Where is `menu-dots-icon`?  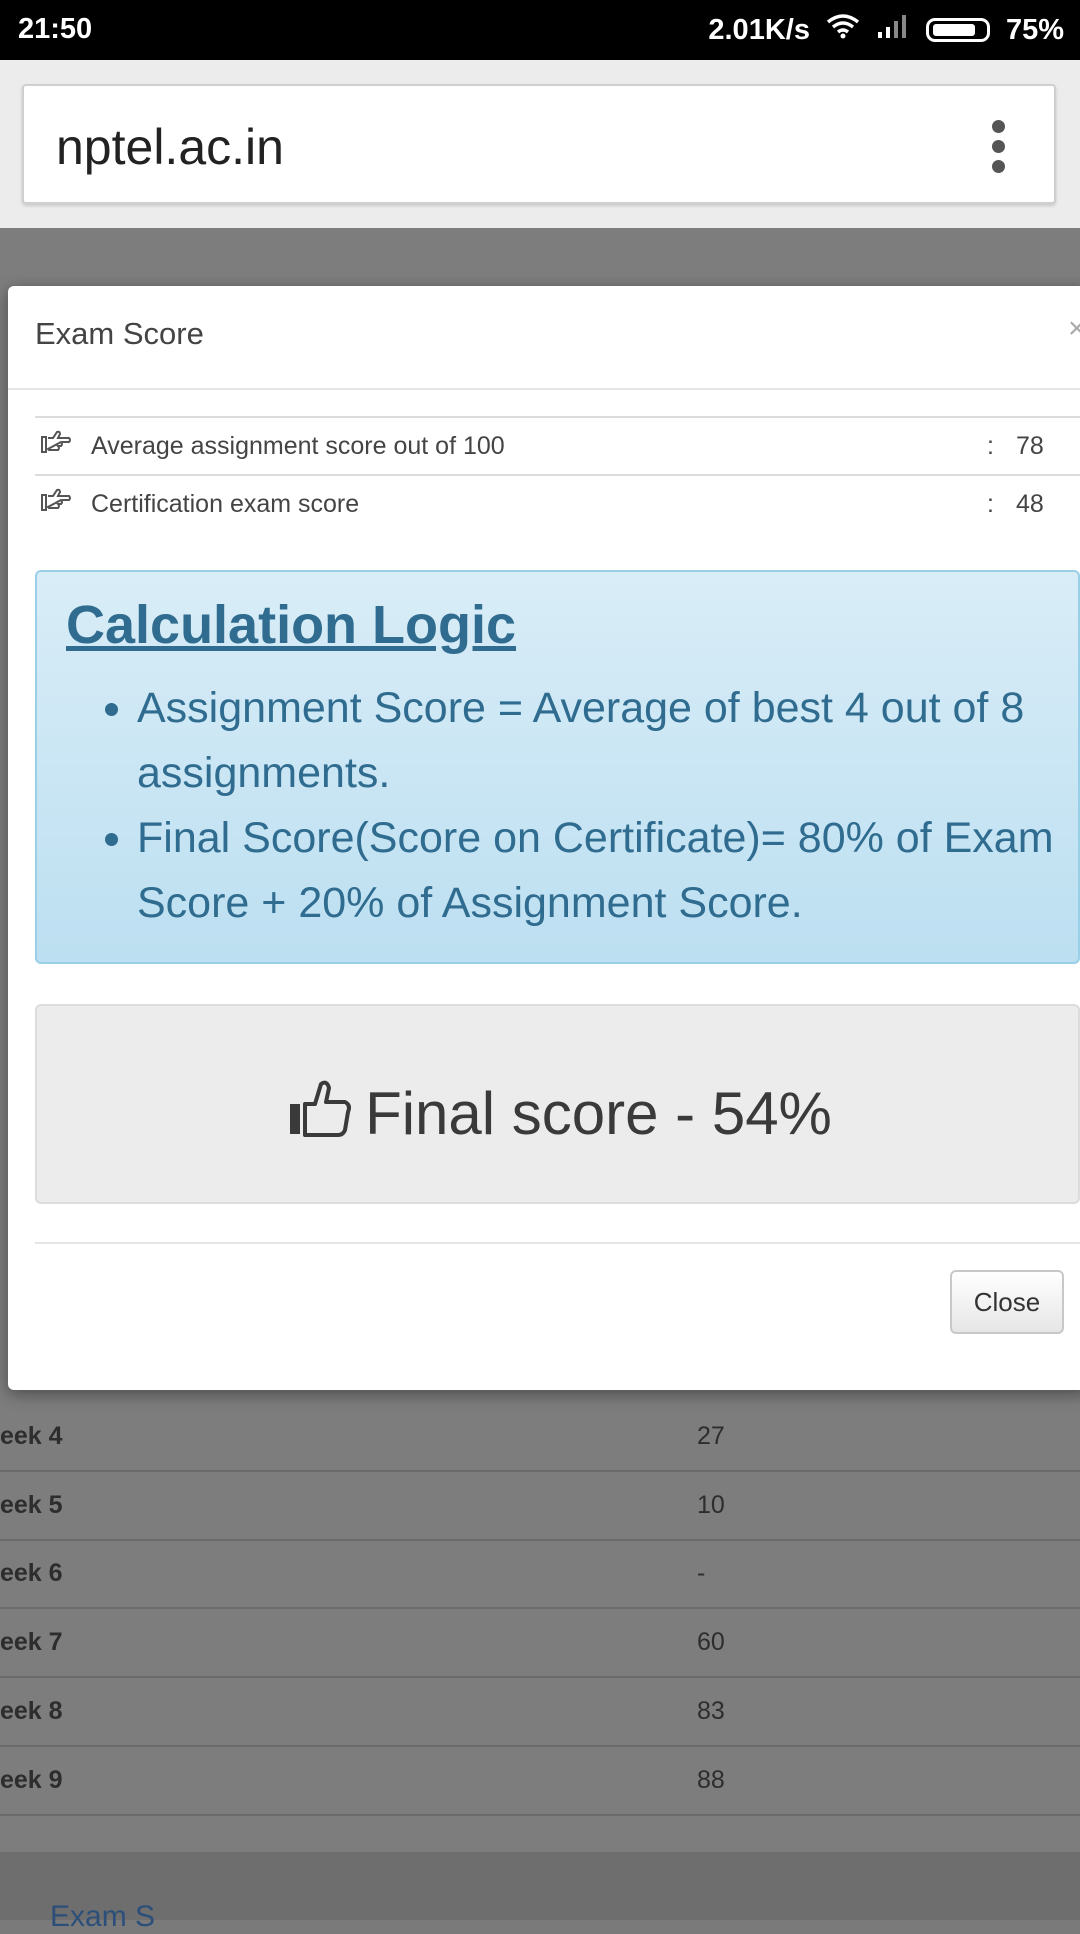
menu-dots-icon is located at coordinates (999, 150).